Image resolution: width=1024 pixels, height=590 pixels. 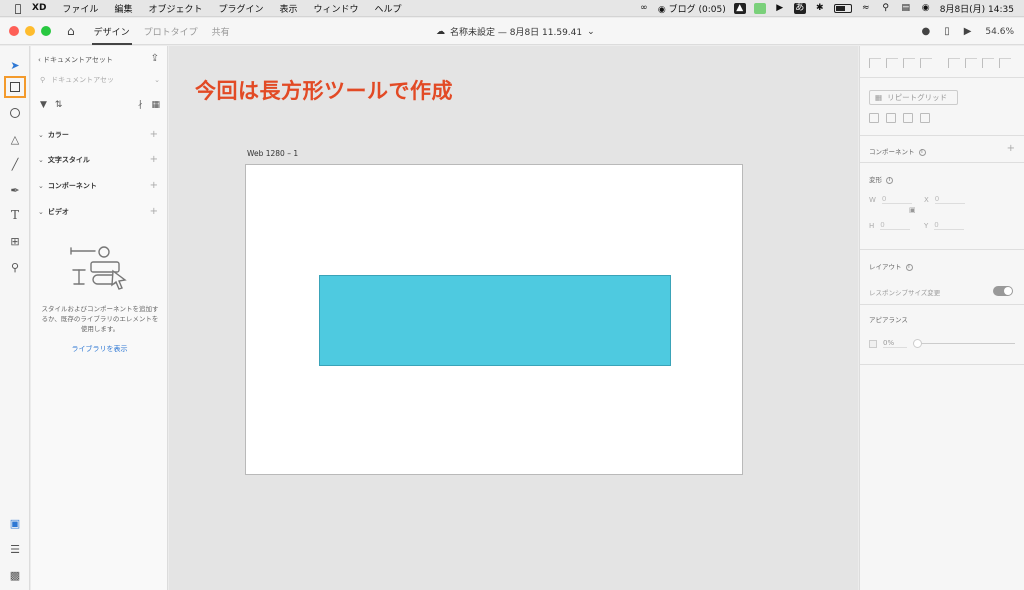 I want to click on height-input: 0, so click(x=895, y=225).